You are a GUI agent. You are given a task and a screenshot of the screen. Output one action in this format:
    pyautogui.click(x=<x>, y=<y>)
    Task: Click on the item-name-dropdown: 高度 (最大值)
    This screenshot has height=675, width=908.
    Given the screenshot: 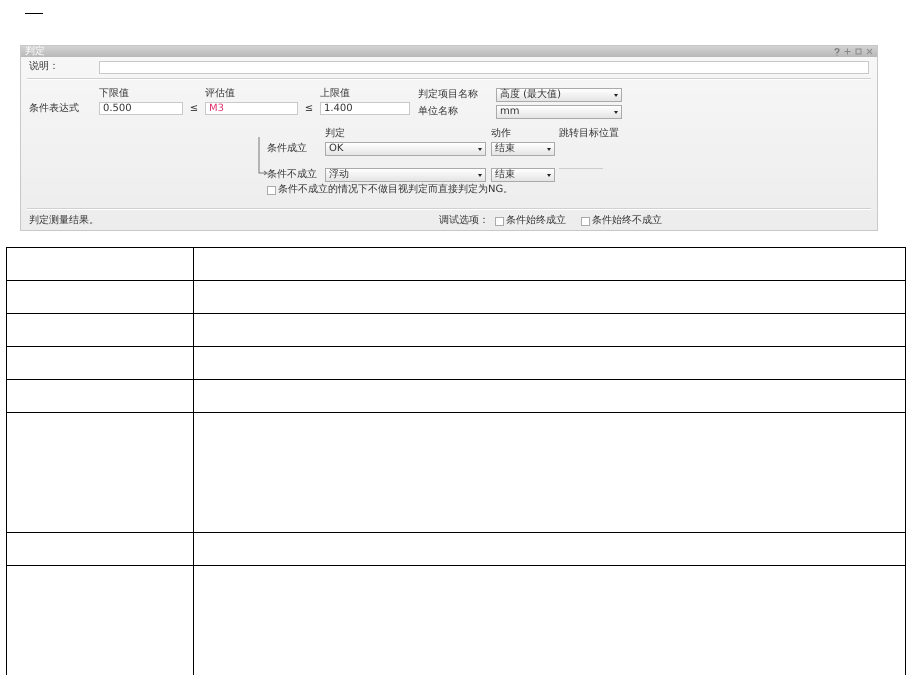 What is the action you would take?
    pyautogui.click(x=559, y=95)
    